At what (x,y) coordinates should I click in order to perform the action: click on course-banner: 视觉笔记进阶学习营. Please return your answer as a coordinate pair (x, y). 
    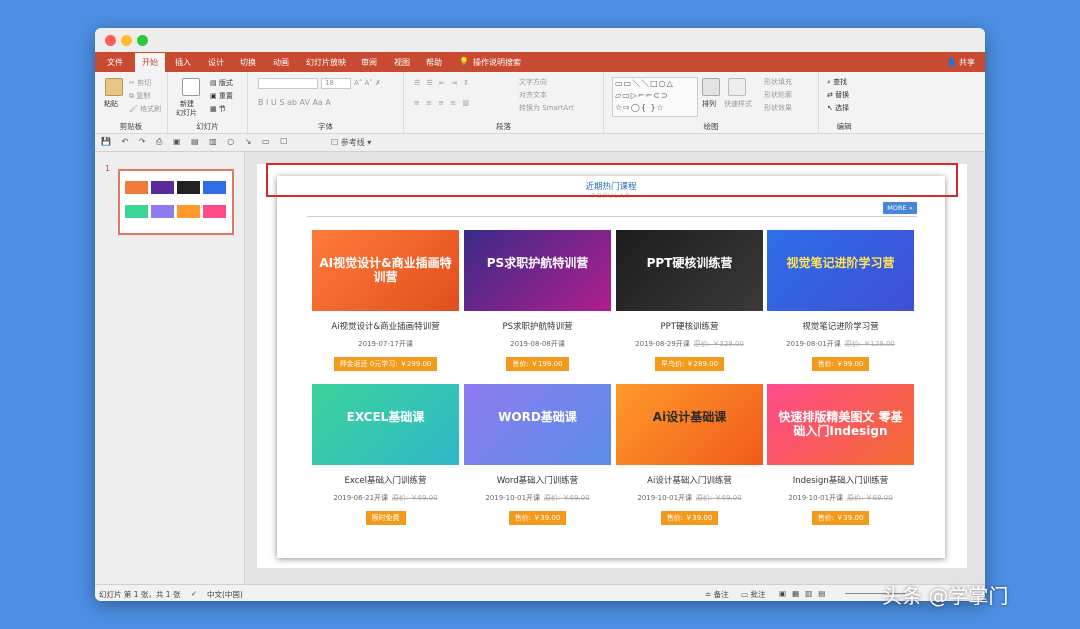
    Looking at the image, I should click on (840, 270).